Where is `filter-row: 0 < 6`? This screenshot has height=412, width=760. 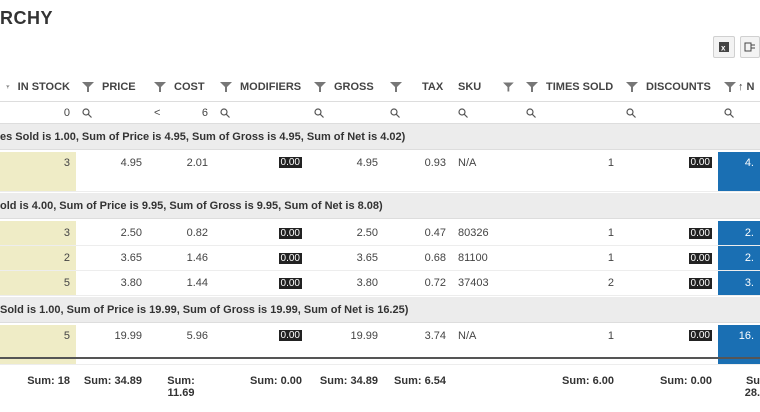
filter-row: 0 < 6 is located at coordinates (380, 113).